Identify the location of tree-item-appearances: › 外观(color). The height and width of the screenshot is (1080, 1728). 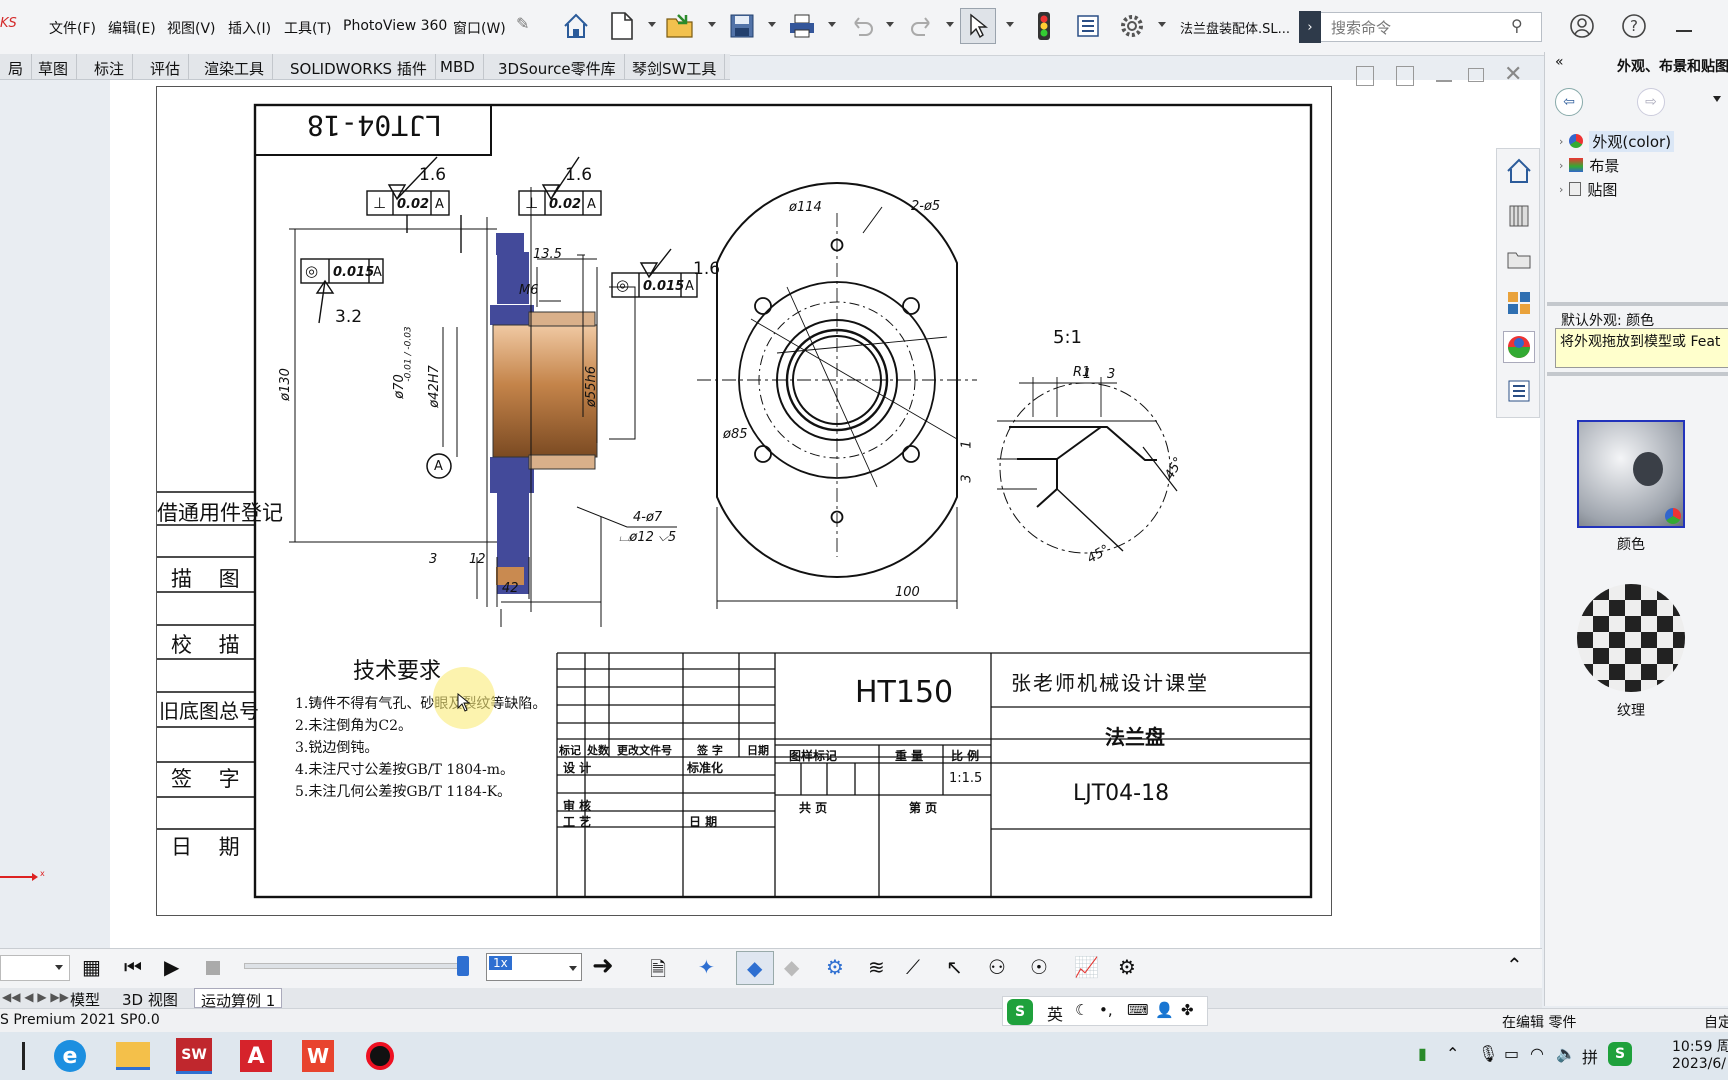
(1617, 141).